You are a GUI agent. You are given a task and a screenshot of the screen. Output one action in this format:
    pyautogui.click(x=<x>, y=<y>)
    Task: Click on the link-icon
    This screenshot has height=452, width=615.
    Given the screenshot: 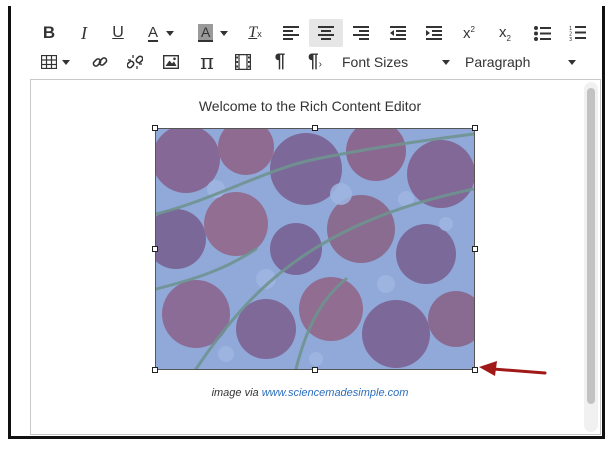 What is the action you would take?
    pyautogui.click(x=100, y=62)
    